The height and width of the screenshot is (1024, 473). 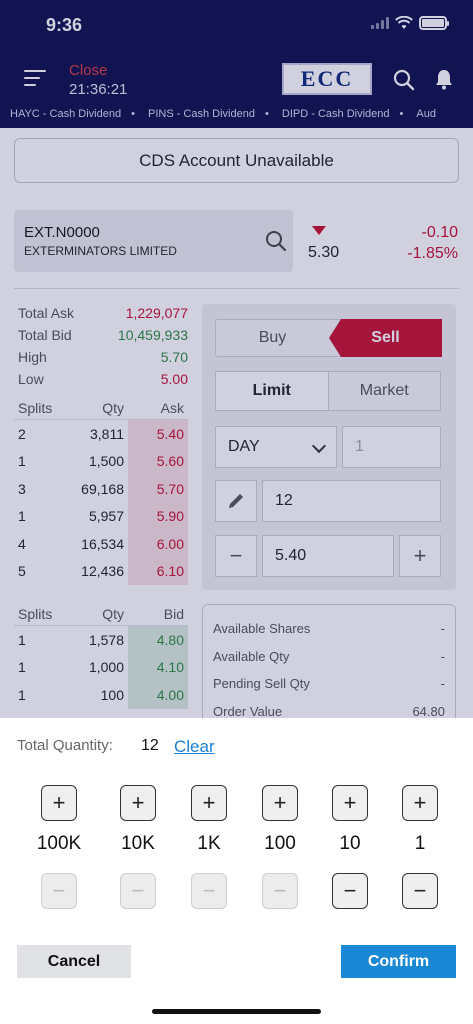 I want to click on step-label: 100, so click(x=280, y=843).